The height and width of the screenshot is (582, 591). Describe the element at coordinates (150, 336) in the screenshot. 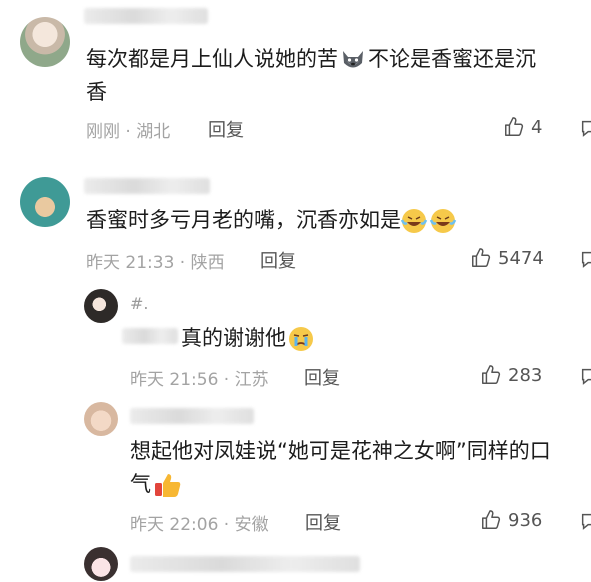

I see `mention-blurred` at that location.